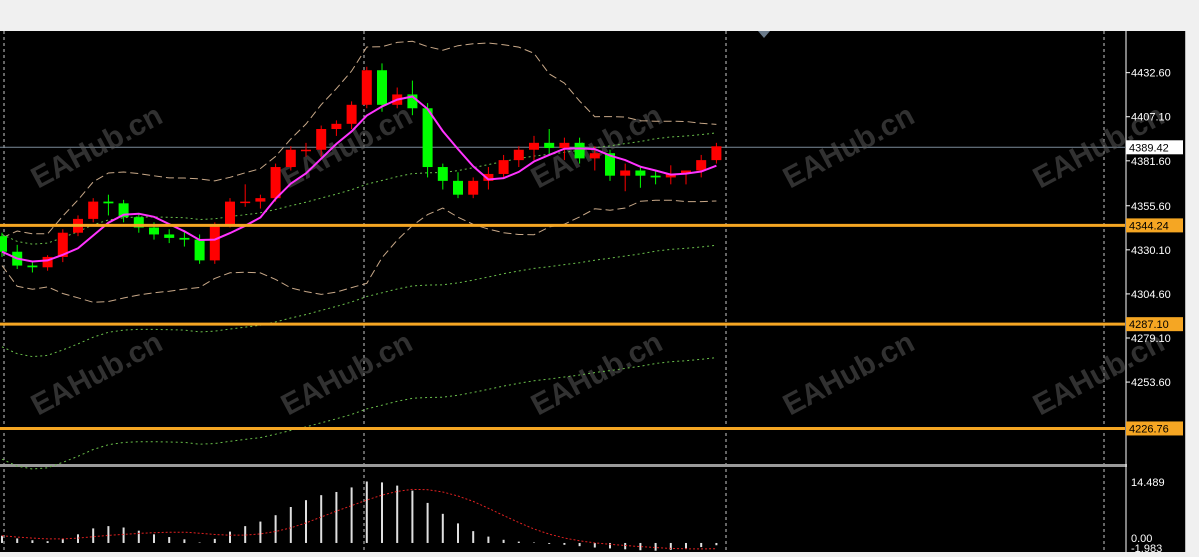 Image resolution: width=1199 pixels, height=557 pixels. What do you see at coordinates (563, 465) in the screenshot?
I see `panel-separator` at bounding box center [563, 465].